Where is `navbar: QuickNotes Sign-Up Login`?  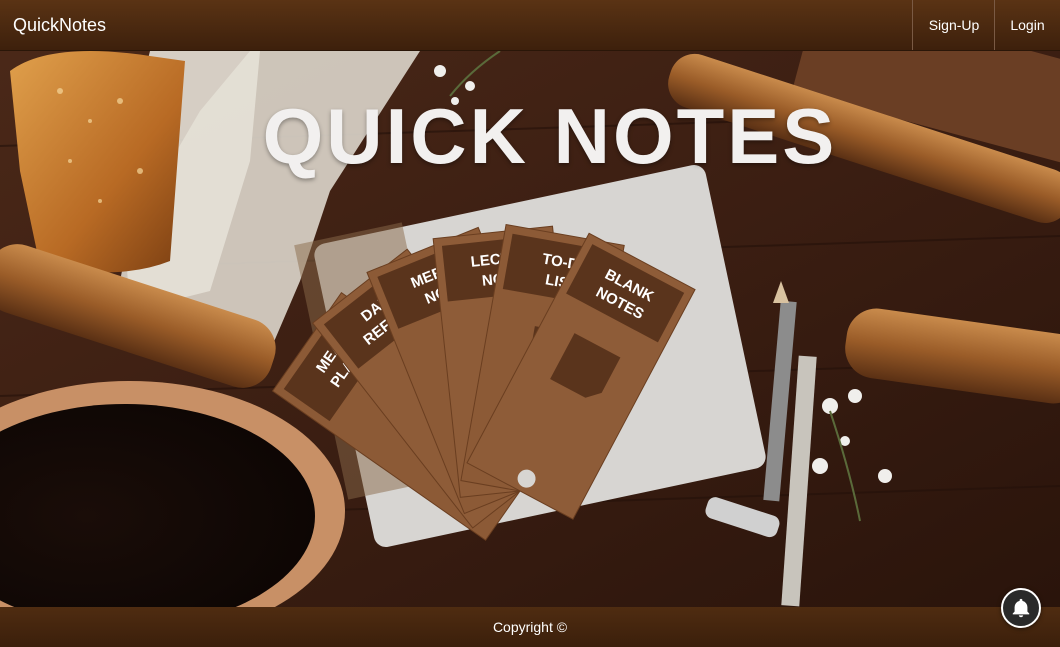
navbar: QuickNotes Sign-Up Login is located at coordinates (530, 25).